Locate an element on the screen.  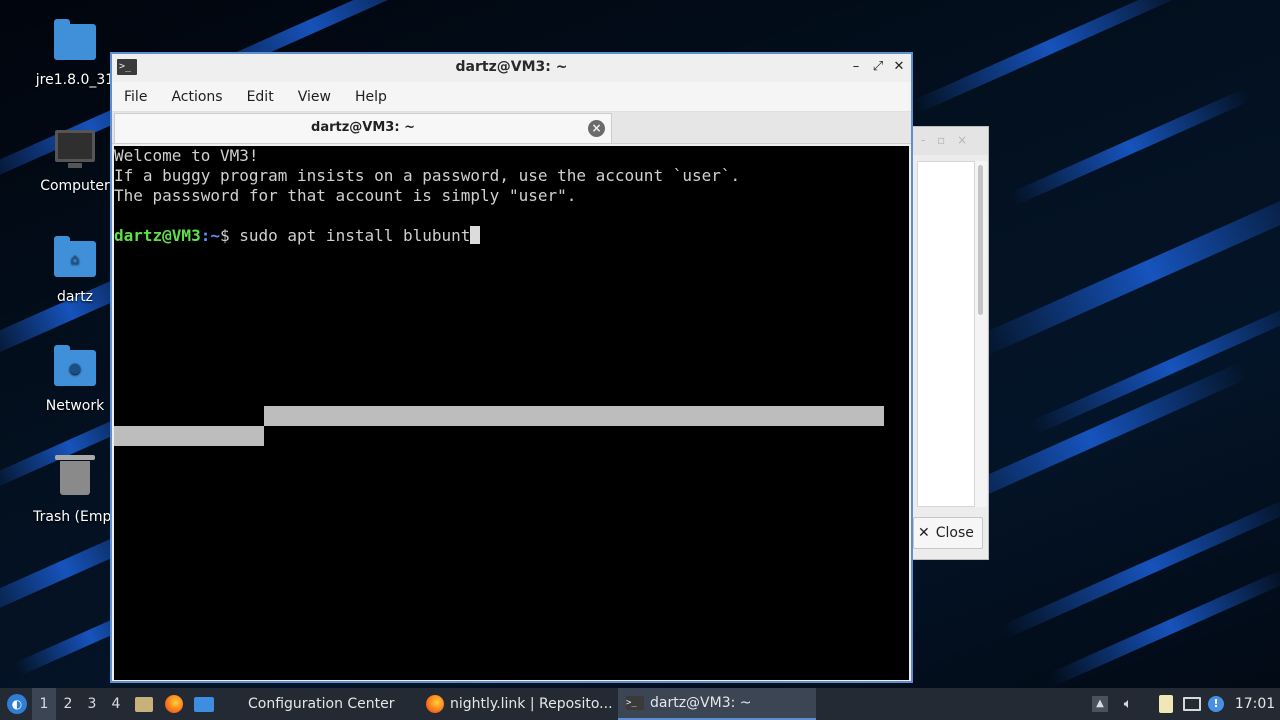
network-folder-icon: ● is located at coordinates (75, 368).